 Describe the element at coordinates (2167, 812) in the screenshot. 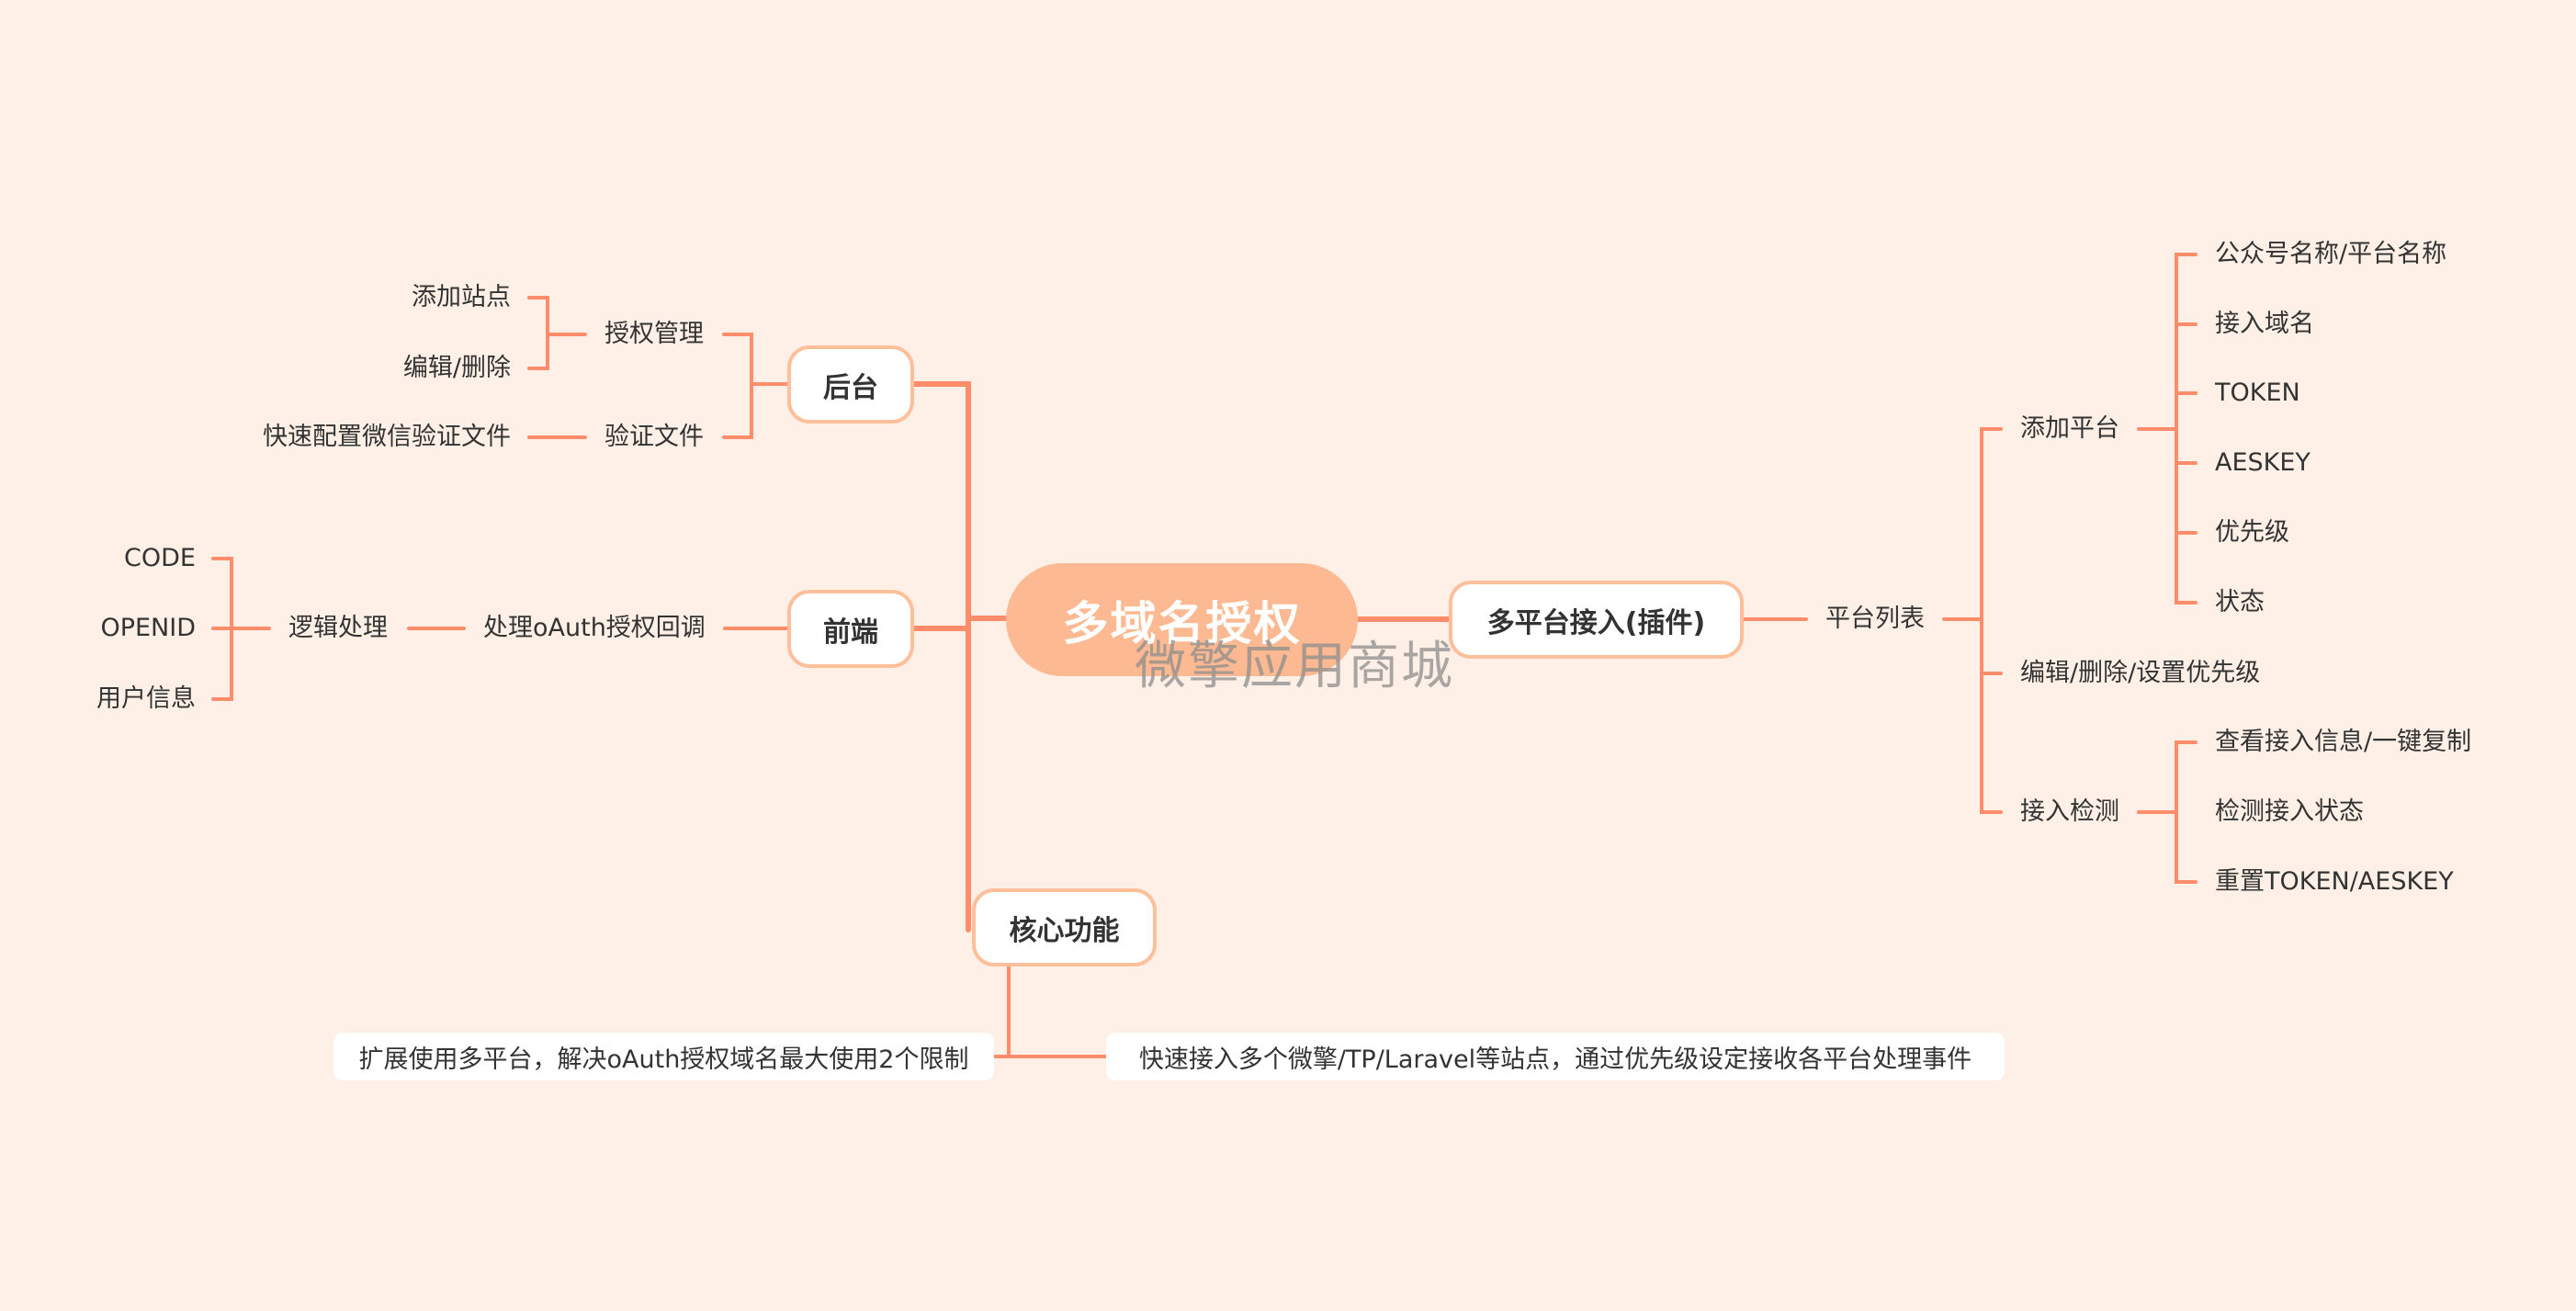

I see `bracket-detect` at that location.